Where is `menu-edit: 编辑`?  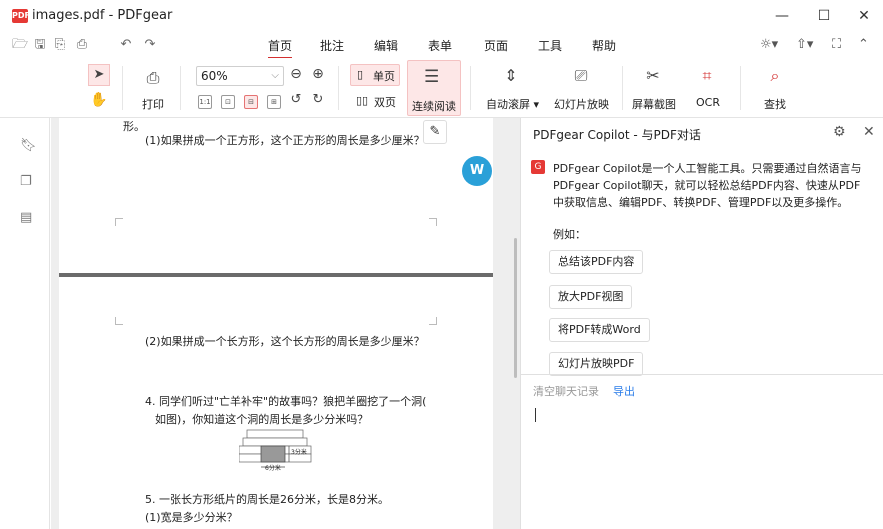 menu-edit: 编辑 is located at coordinates (386, 45).